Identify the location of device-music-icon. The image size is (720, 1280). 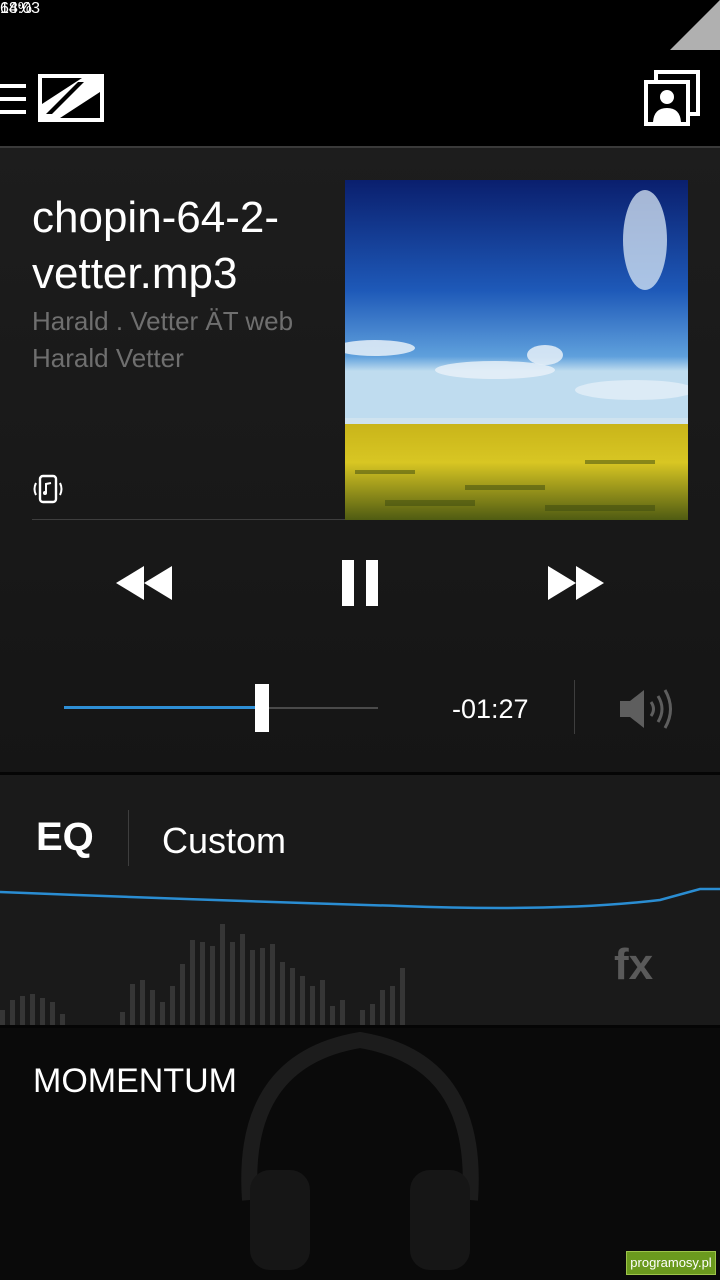
(48, 489).